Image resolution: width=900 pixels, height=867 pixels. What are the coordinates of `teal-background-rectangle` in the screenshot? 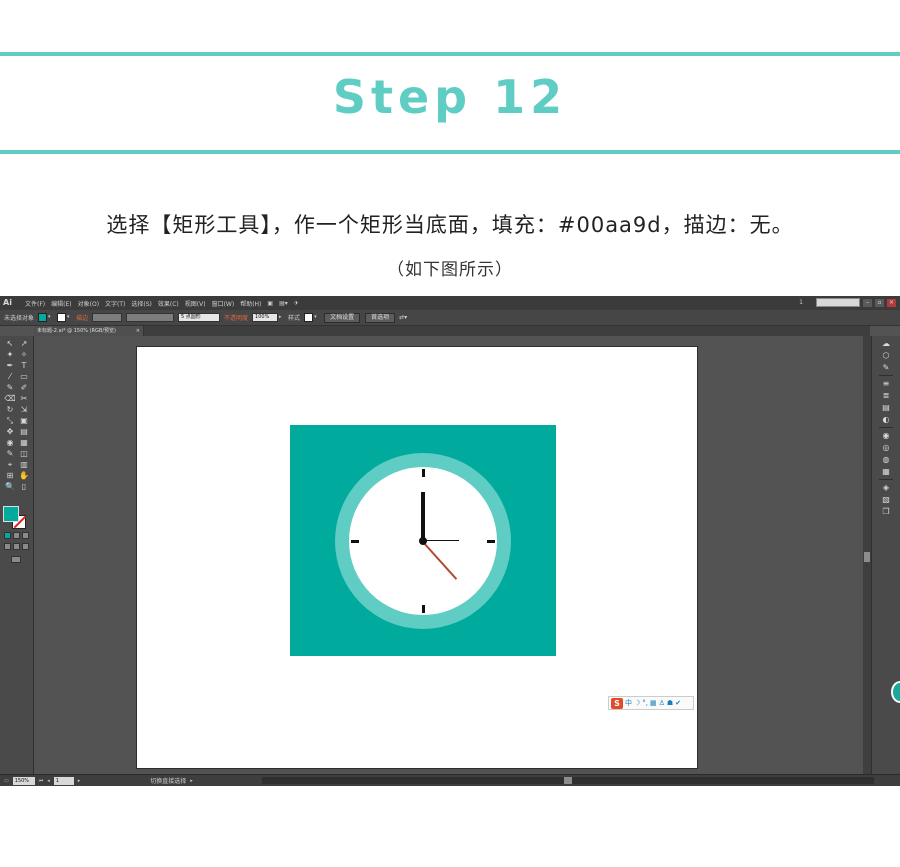 It's located at (423, 540).